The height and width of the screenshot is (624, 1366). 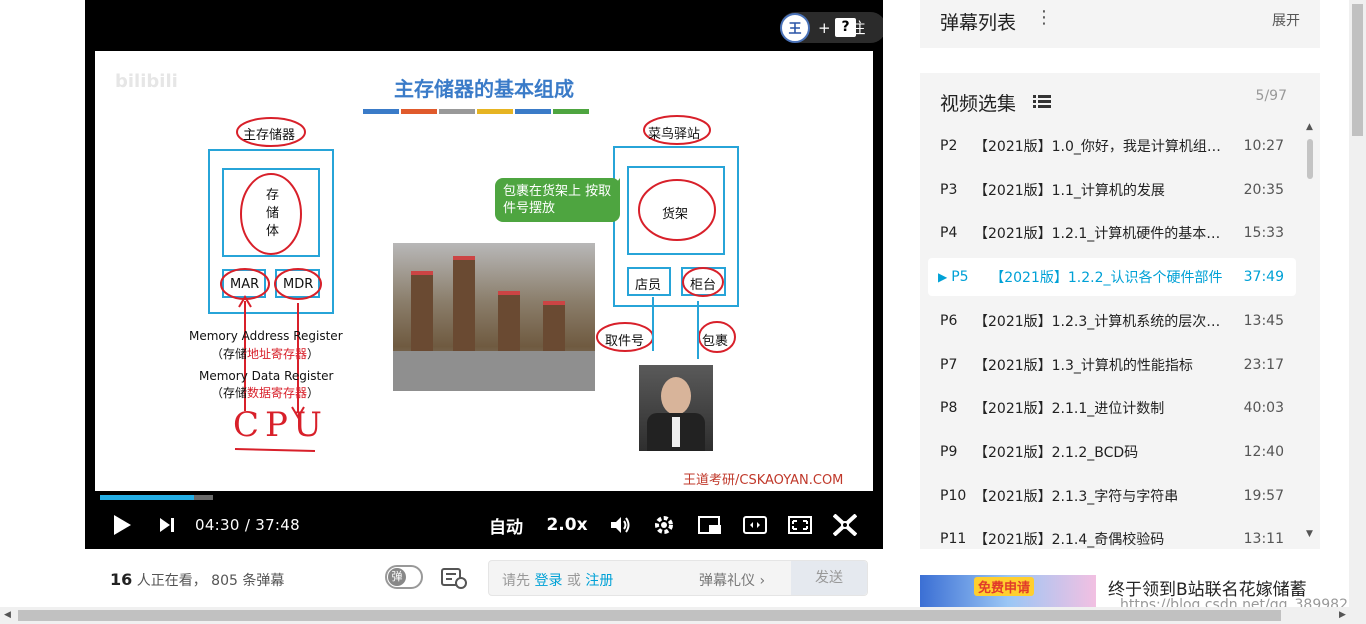 I want to click on total-time: 37:48, so click(x=277, y=525).